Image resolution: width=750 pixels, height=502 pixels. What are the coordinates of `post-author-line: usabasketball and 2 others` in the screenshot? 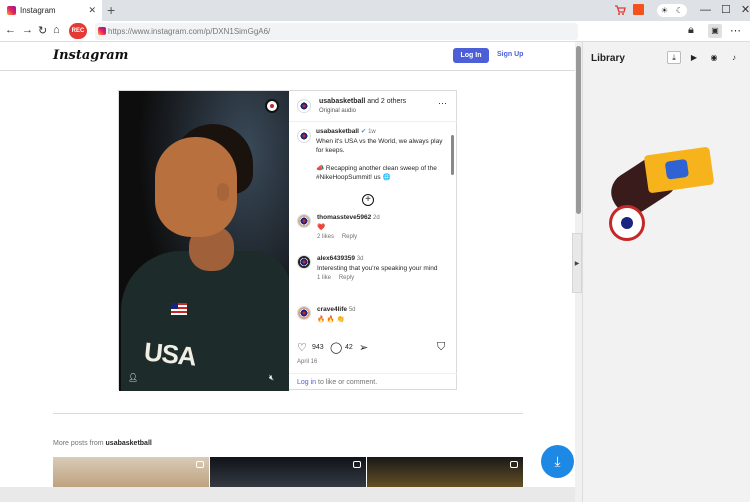 It's located at (362, 101).